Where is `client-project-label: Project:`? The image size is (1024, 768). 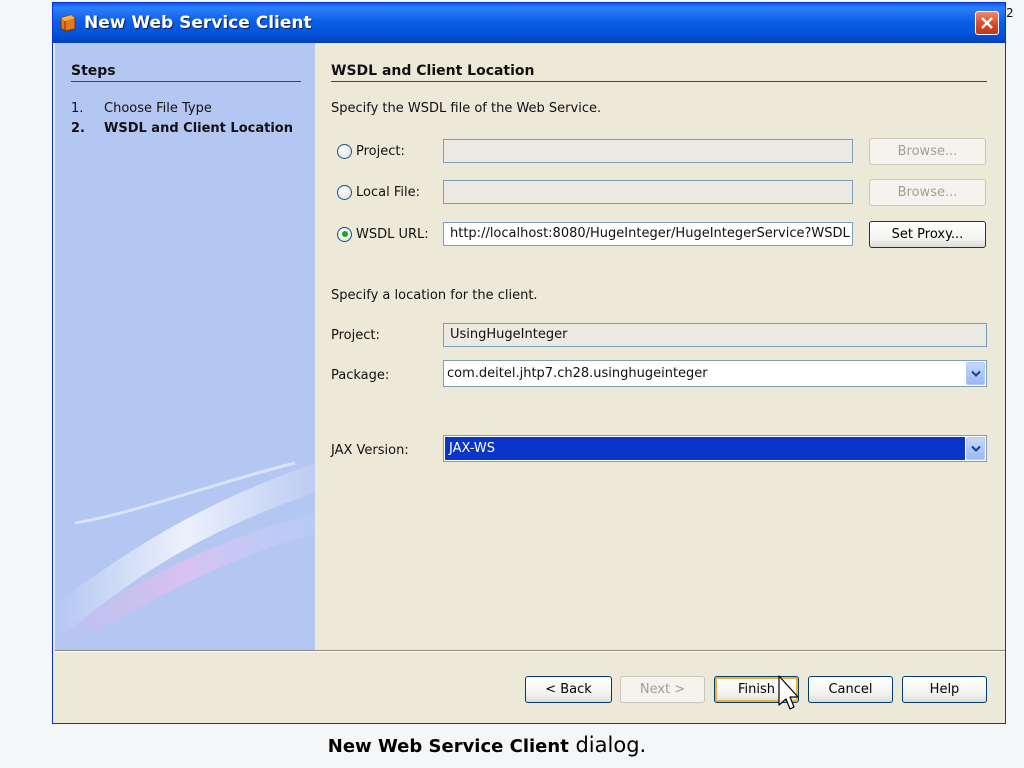 client-project-label: Project: is located at coordinates (355, 335).